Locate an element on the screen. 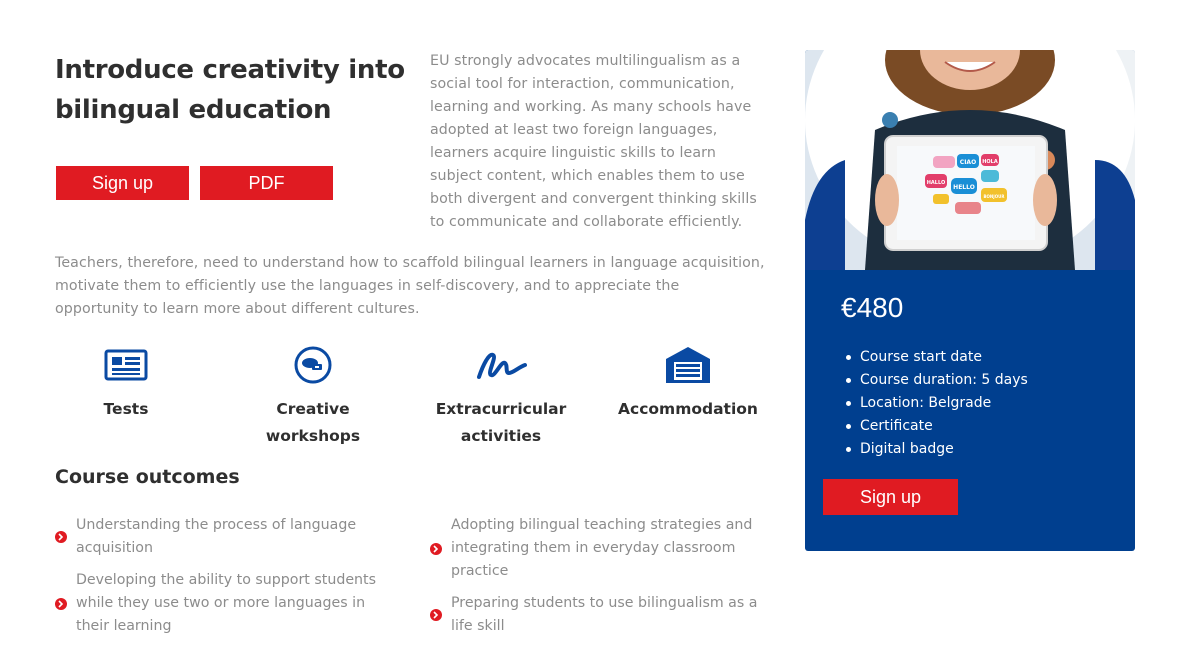 This screenshot has height=671, width=1194. bubble-text: HOLA is located at coordinates (990, 162).